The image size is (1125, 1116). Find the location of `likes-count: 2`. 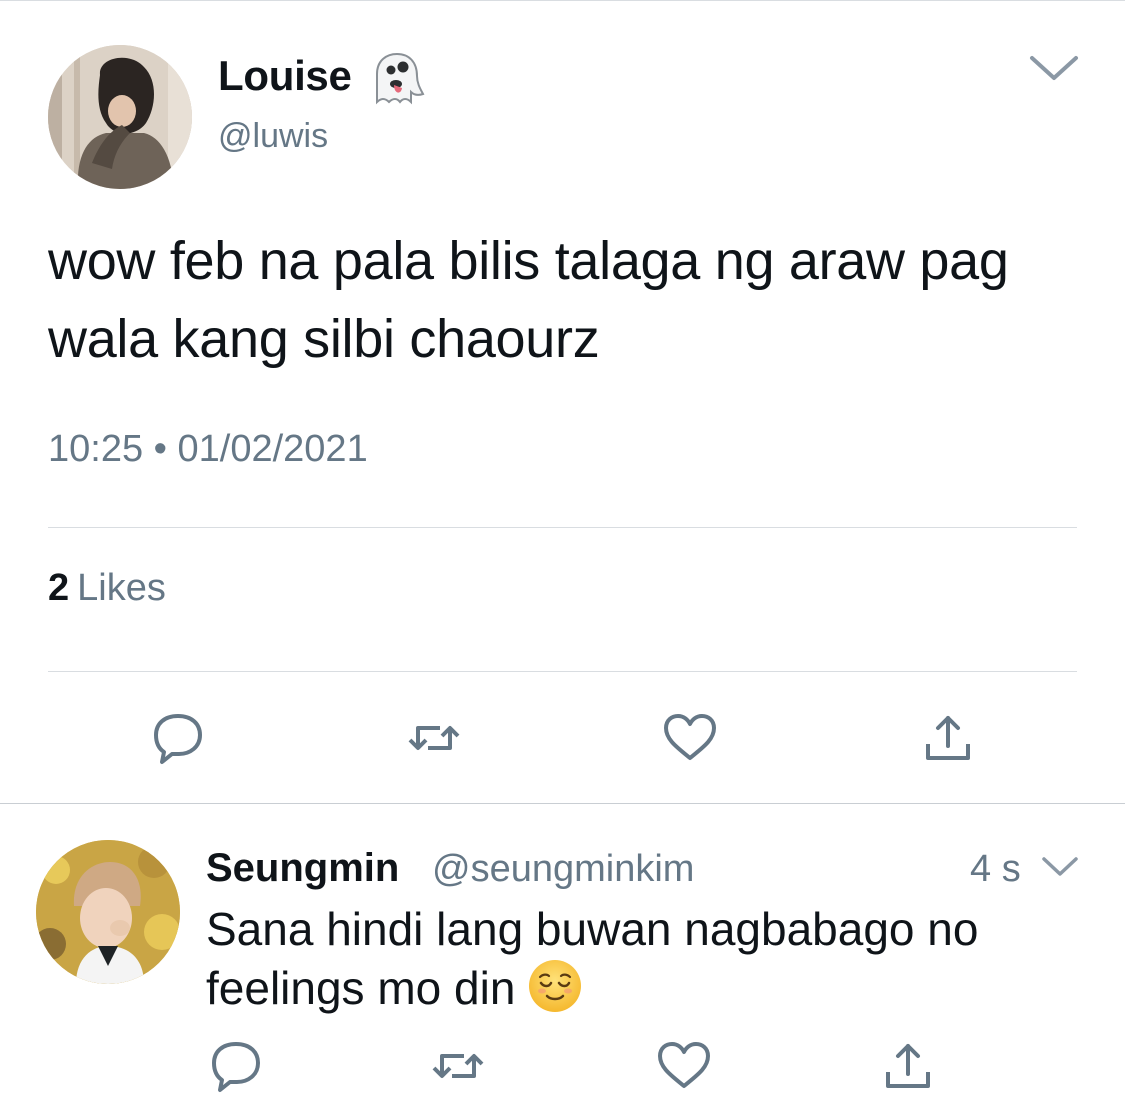

likes-count: 2 is located at coordinates (59, 588).